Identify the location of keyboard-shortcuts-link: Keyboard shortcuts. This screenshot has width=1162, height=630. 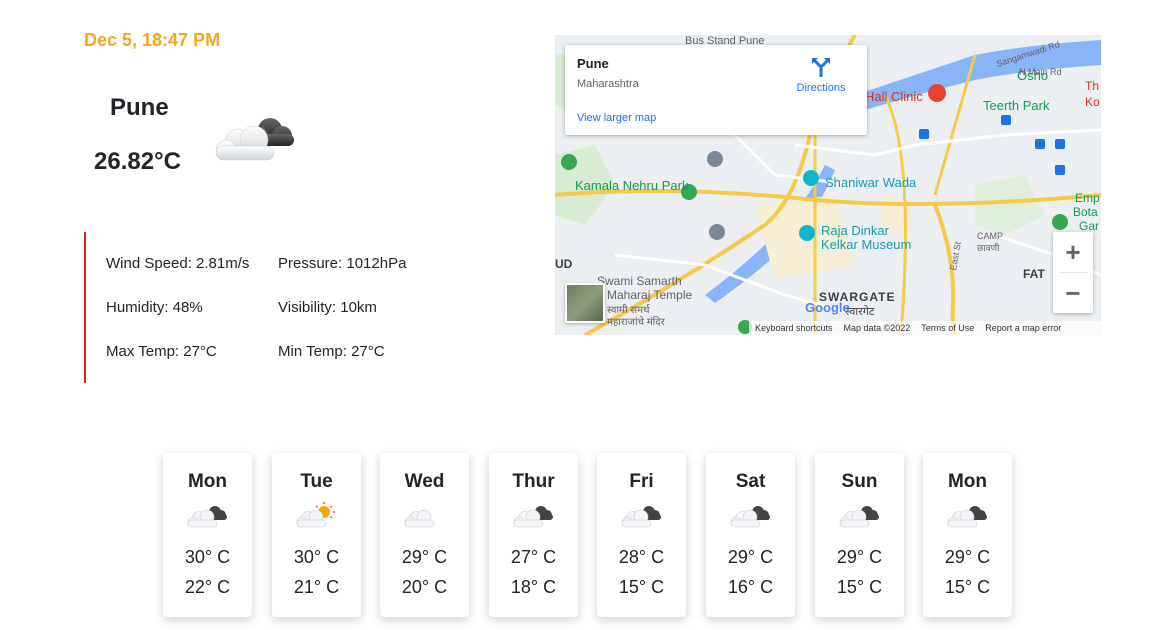
(794, 328).